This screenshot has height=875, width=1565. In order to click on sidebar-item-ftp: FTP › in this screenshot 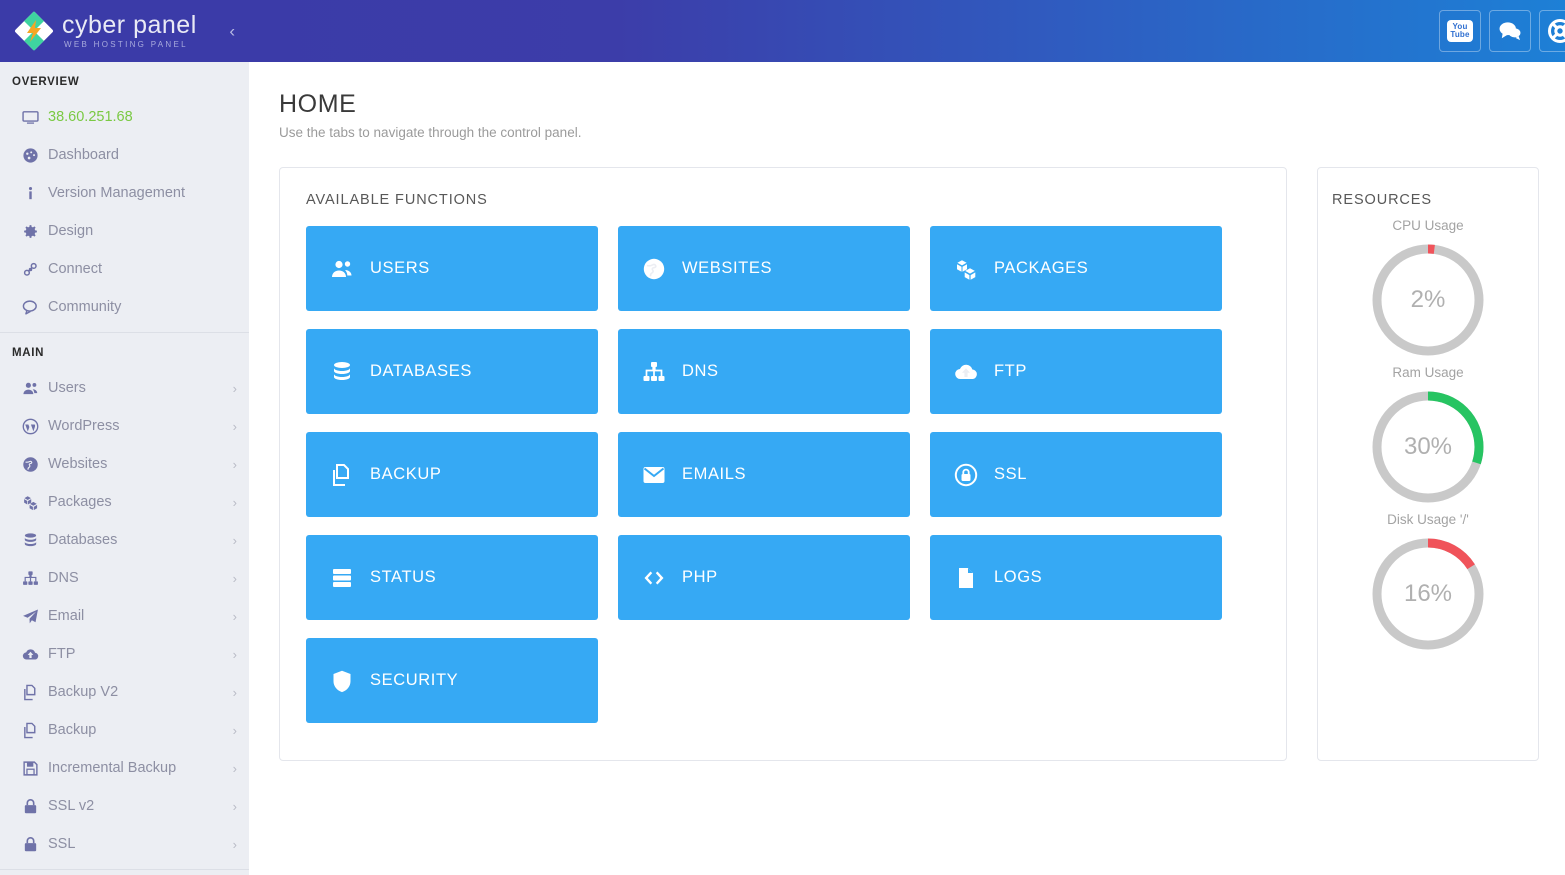, I will do `click(124, 654)`.